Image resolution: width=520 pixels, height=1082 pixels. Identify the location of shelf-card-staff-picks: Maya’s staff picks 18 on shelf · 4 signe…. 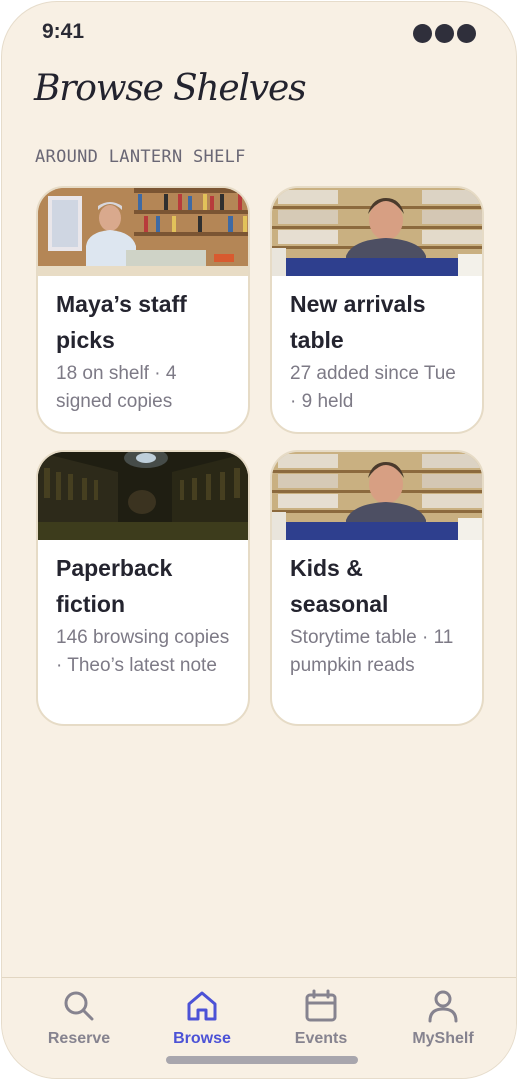
(143, 310).